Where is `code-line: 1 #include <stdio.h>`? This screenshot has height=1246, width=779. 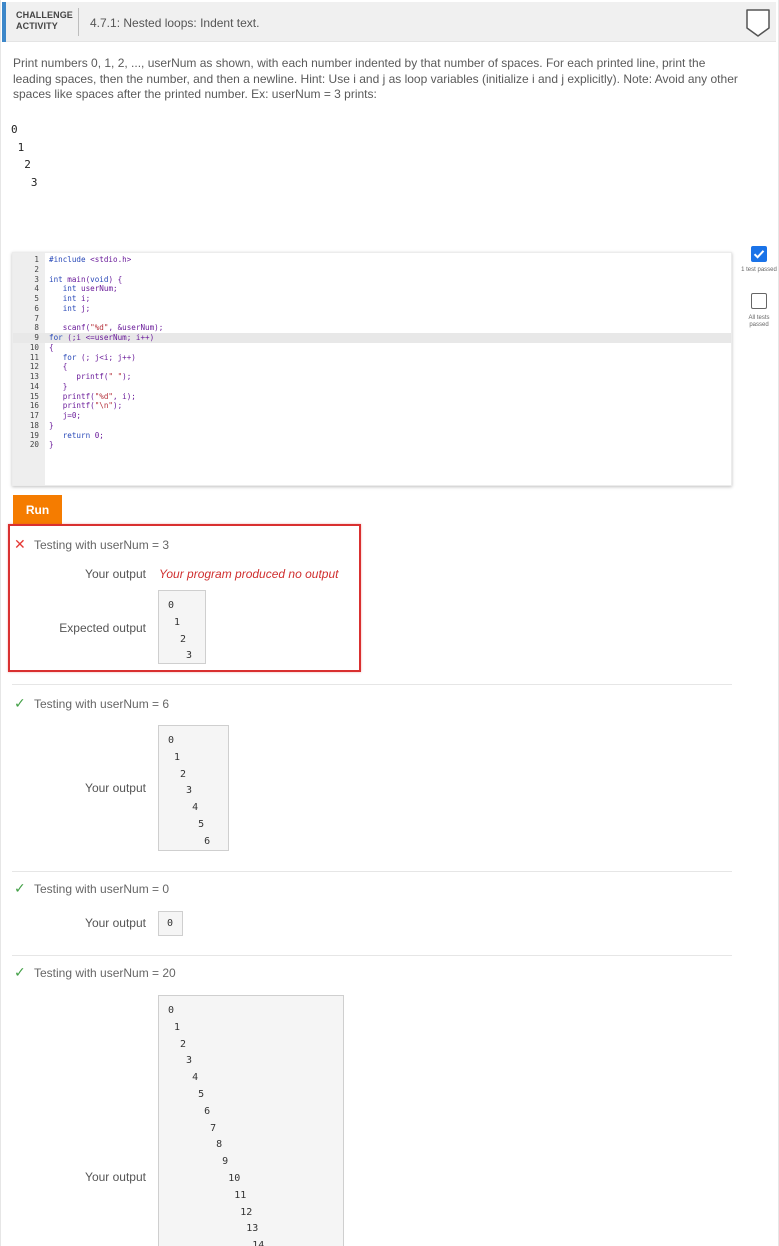
code-line: 1 #include <stdio.h> is located at coordinates (372, 260).